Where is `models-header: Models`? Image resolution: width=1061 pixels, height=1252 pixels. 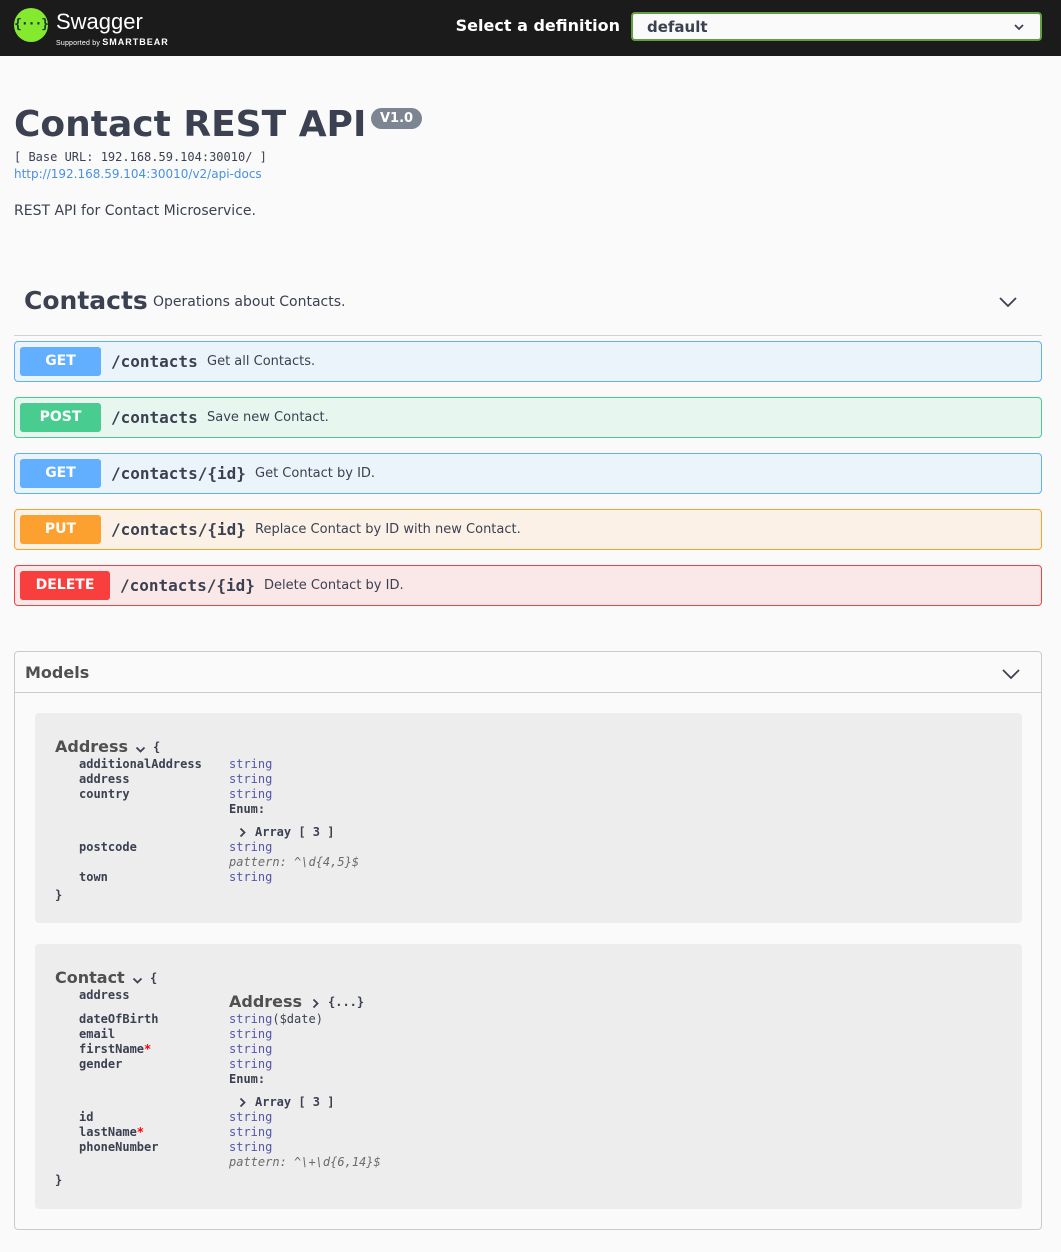 models-header: Models is located at coordinates (528, 672).